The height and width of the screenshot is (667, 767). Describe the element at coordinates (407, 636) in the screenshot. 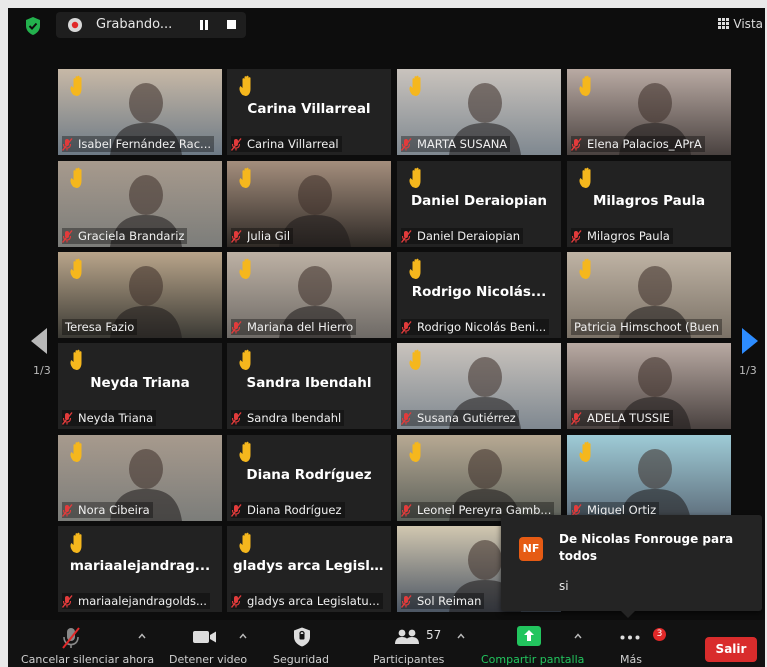

I see `participants-icon` at that location.